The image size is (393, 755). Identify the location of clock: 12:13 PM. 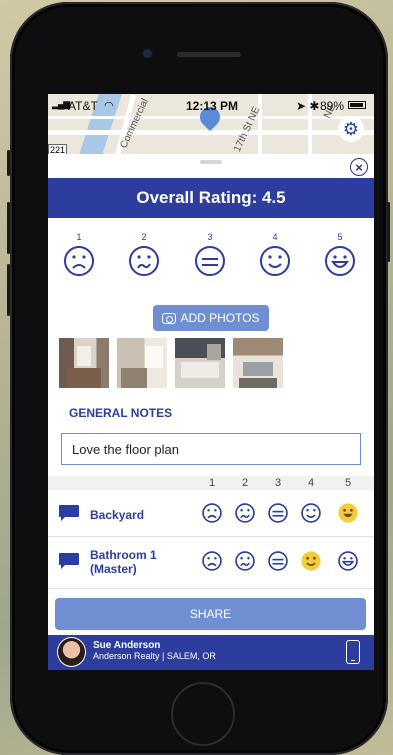
(212, 106).